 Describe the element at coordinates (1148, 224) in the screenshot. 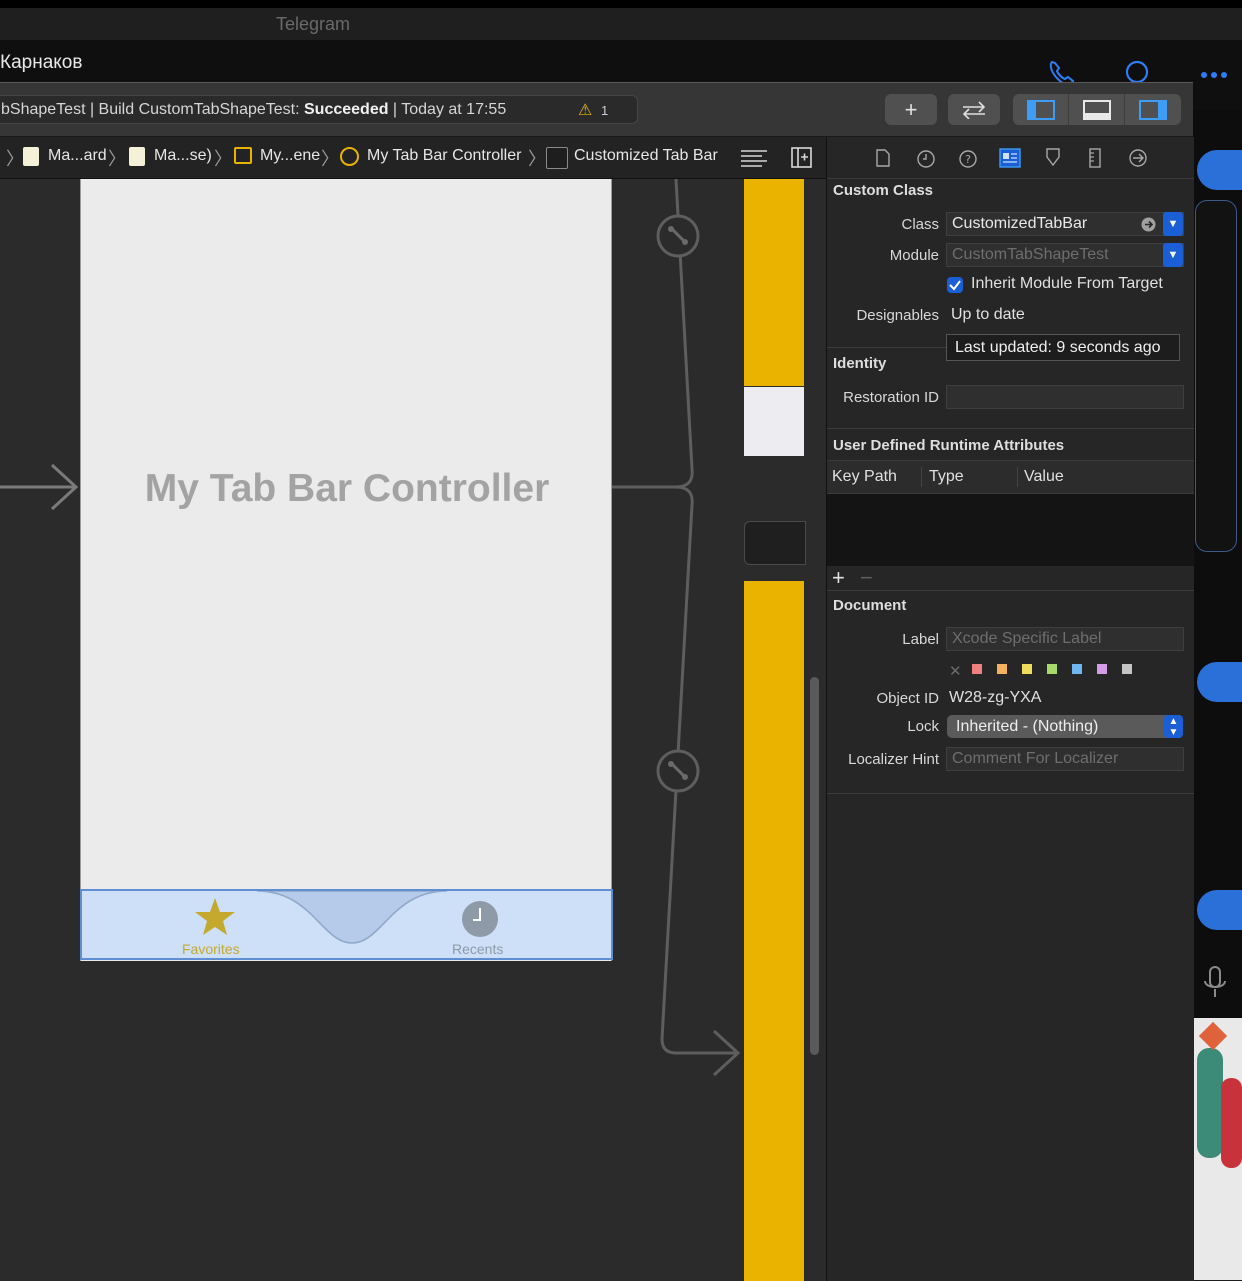

I see `navigate-arrow-icon` at that location.